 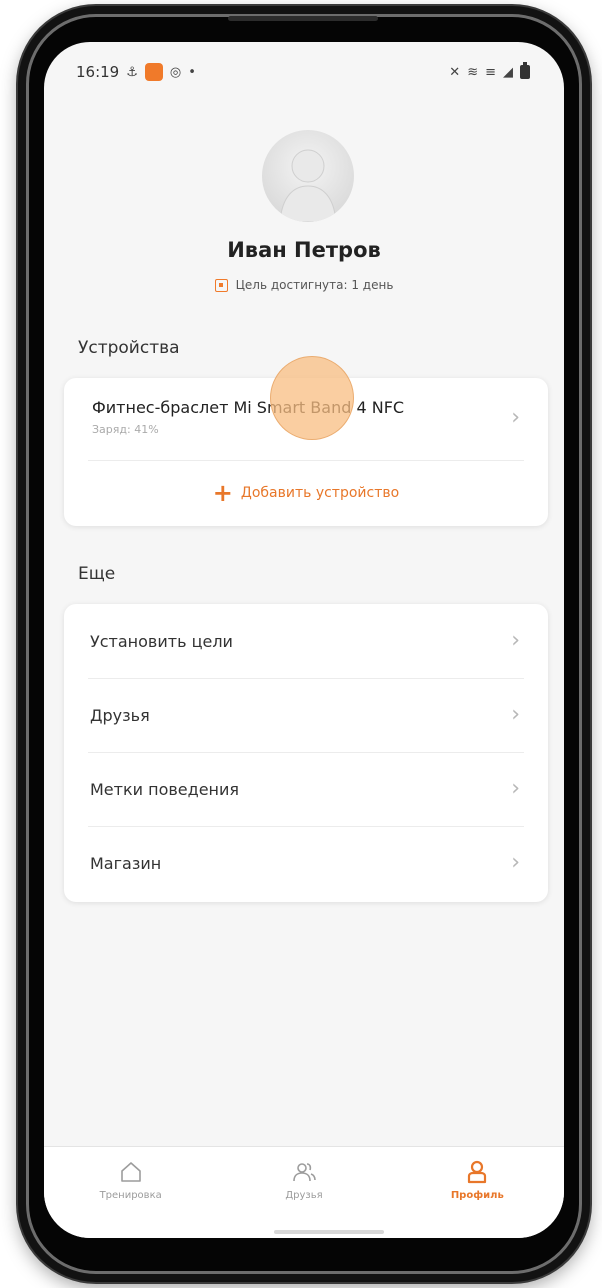 I want to click on mail-notification-icon, so click(x=153, y=72).